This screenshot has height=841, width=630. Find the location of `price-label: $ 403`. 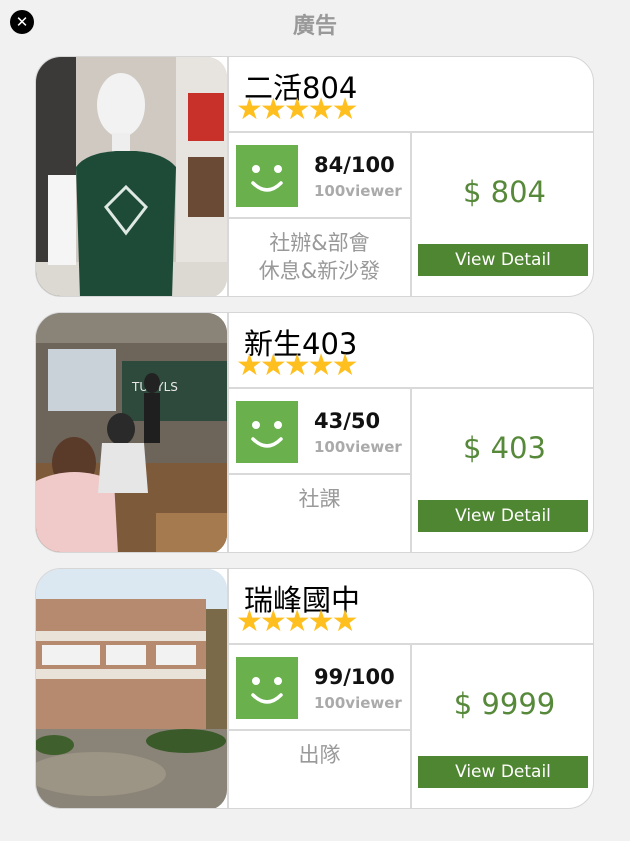

price-label: $ 403 is located at coordinates (504, 448).